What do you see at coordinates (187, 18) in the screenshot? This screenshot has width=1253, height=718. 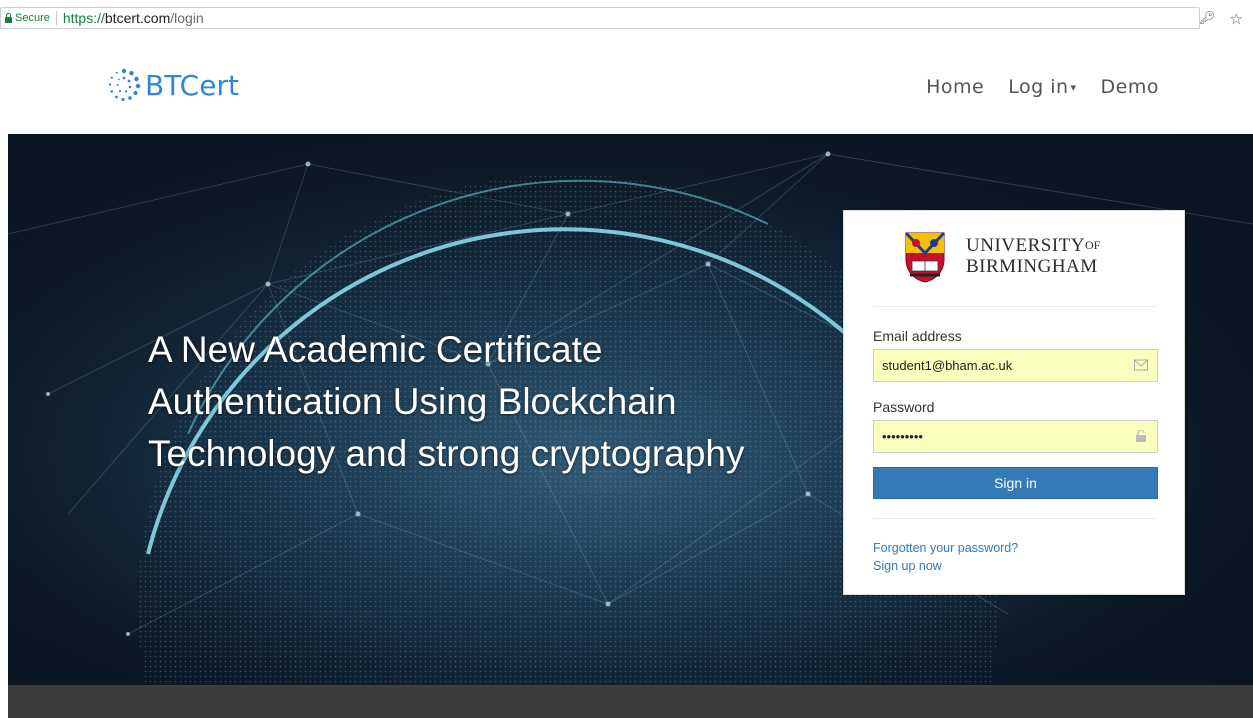 I see `url-path: /login` at bounding box center [187, 18].